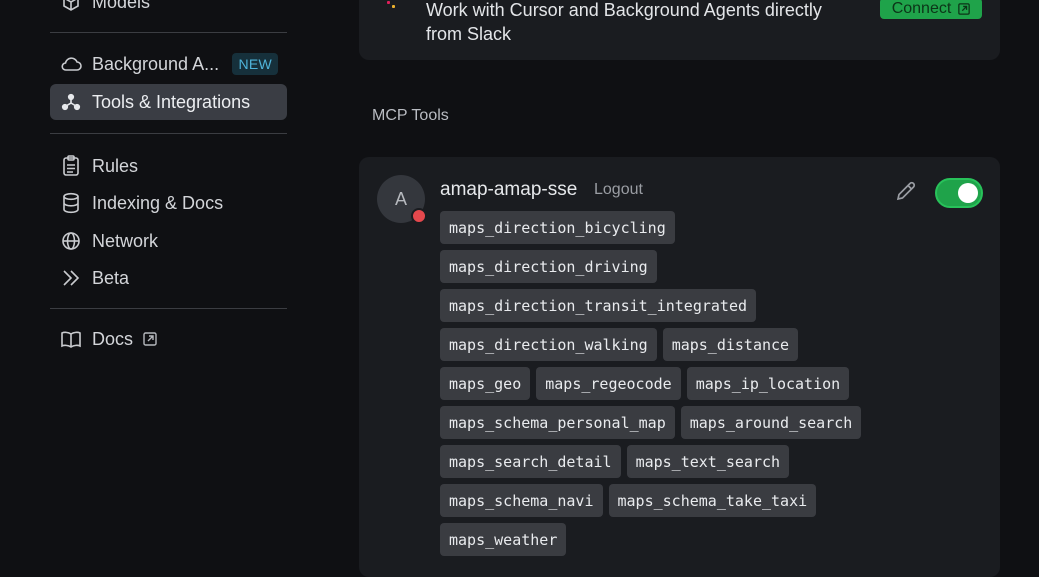 Image resolution: width=1039 pixels, height=577 pixels. I want to click on mcp-tools-heading: MCP Tools, so click(410, 115).